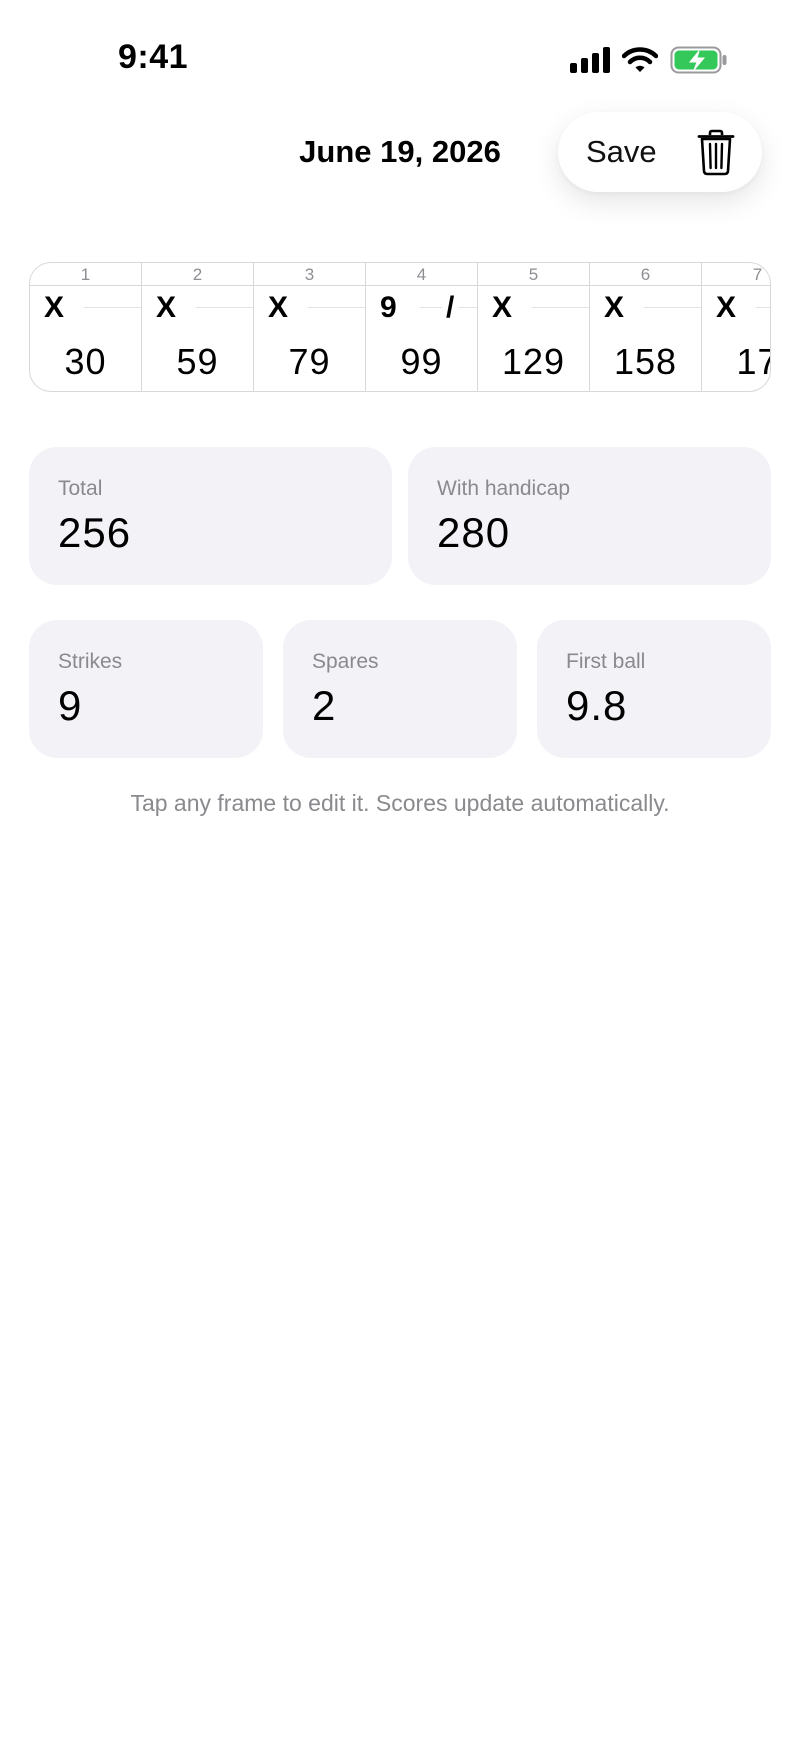 Image resolution: width=800 pixels, height=1738 pixels. Describe the element at coordinates (474, 532) in the screenshot. I see `handicap-value: 280` at that location.